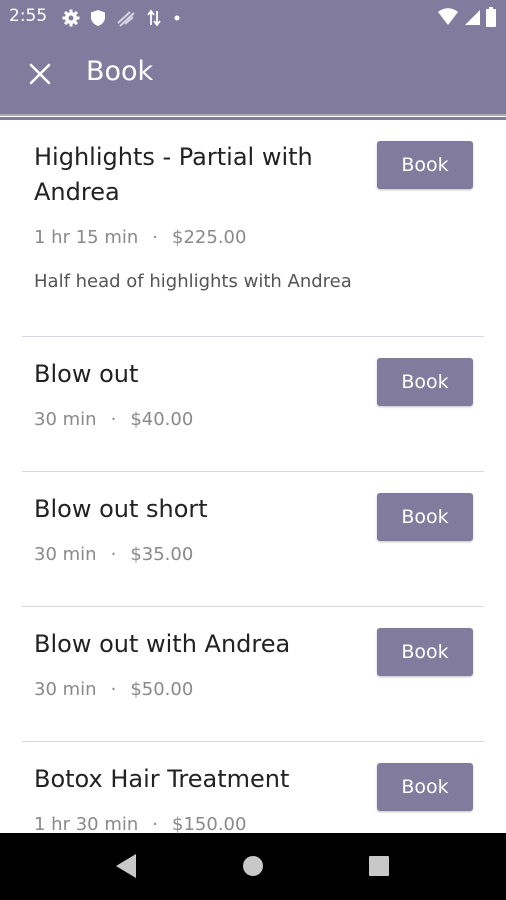 This screenshot has height=900, width=506. Describe the element at coordinates (491, 17) in the screenshot. I see `battery-icon` at that location.